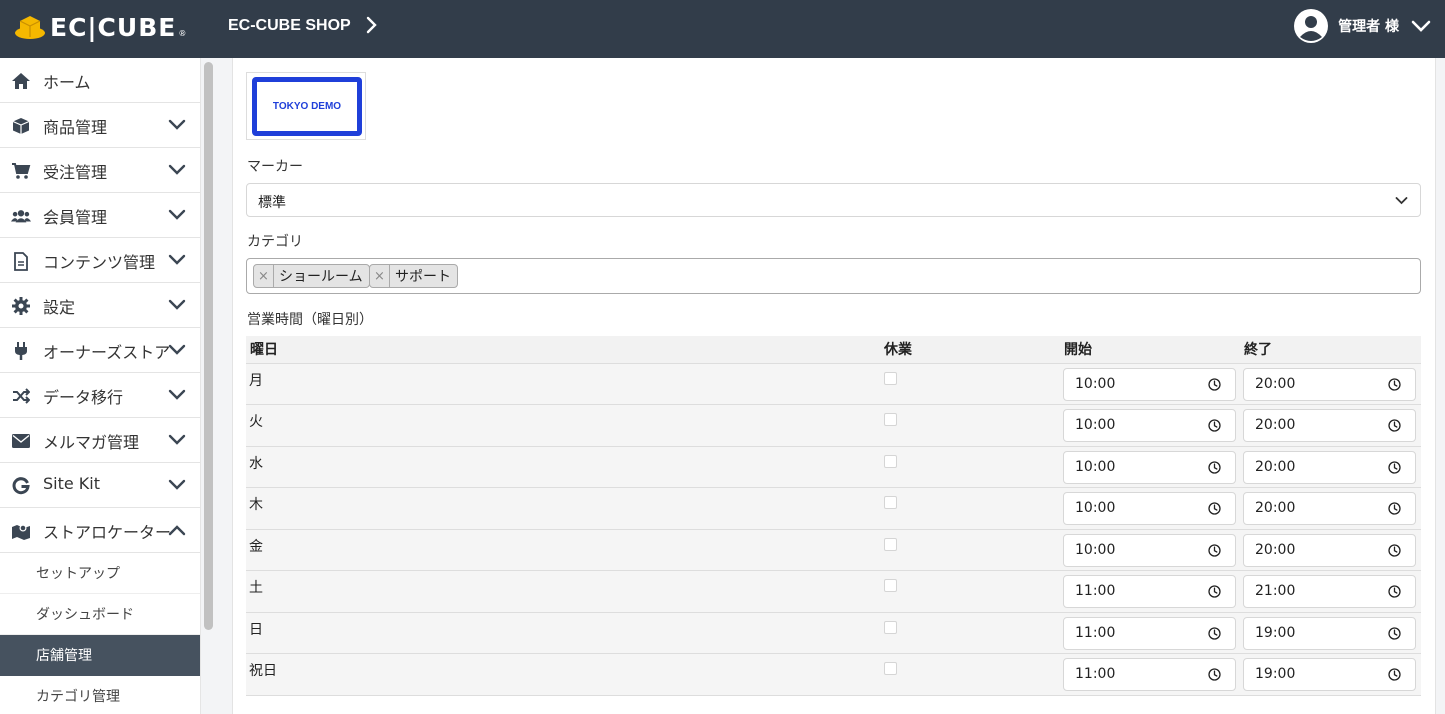  What do you see at coordinates (100, 695) in the screenshot?
I see `sidebar-subitem-category-management: カテゴリ管理` at bounding box center [100, 695].